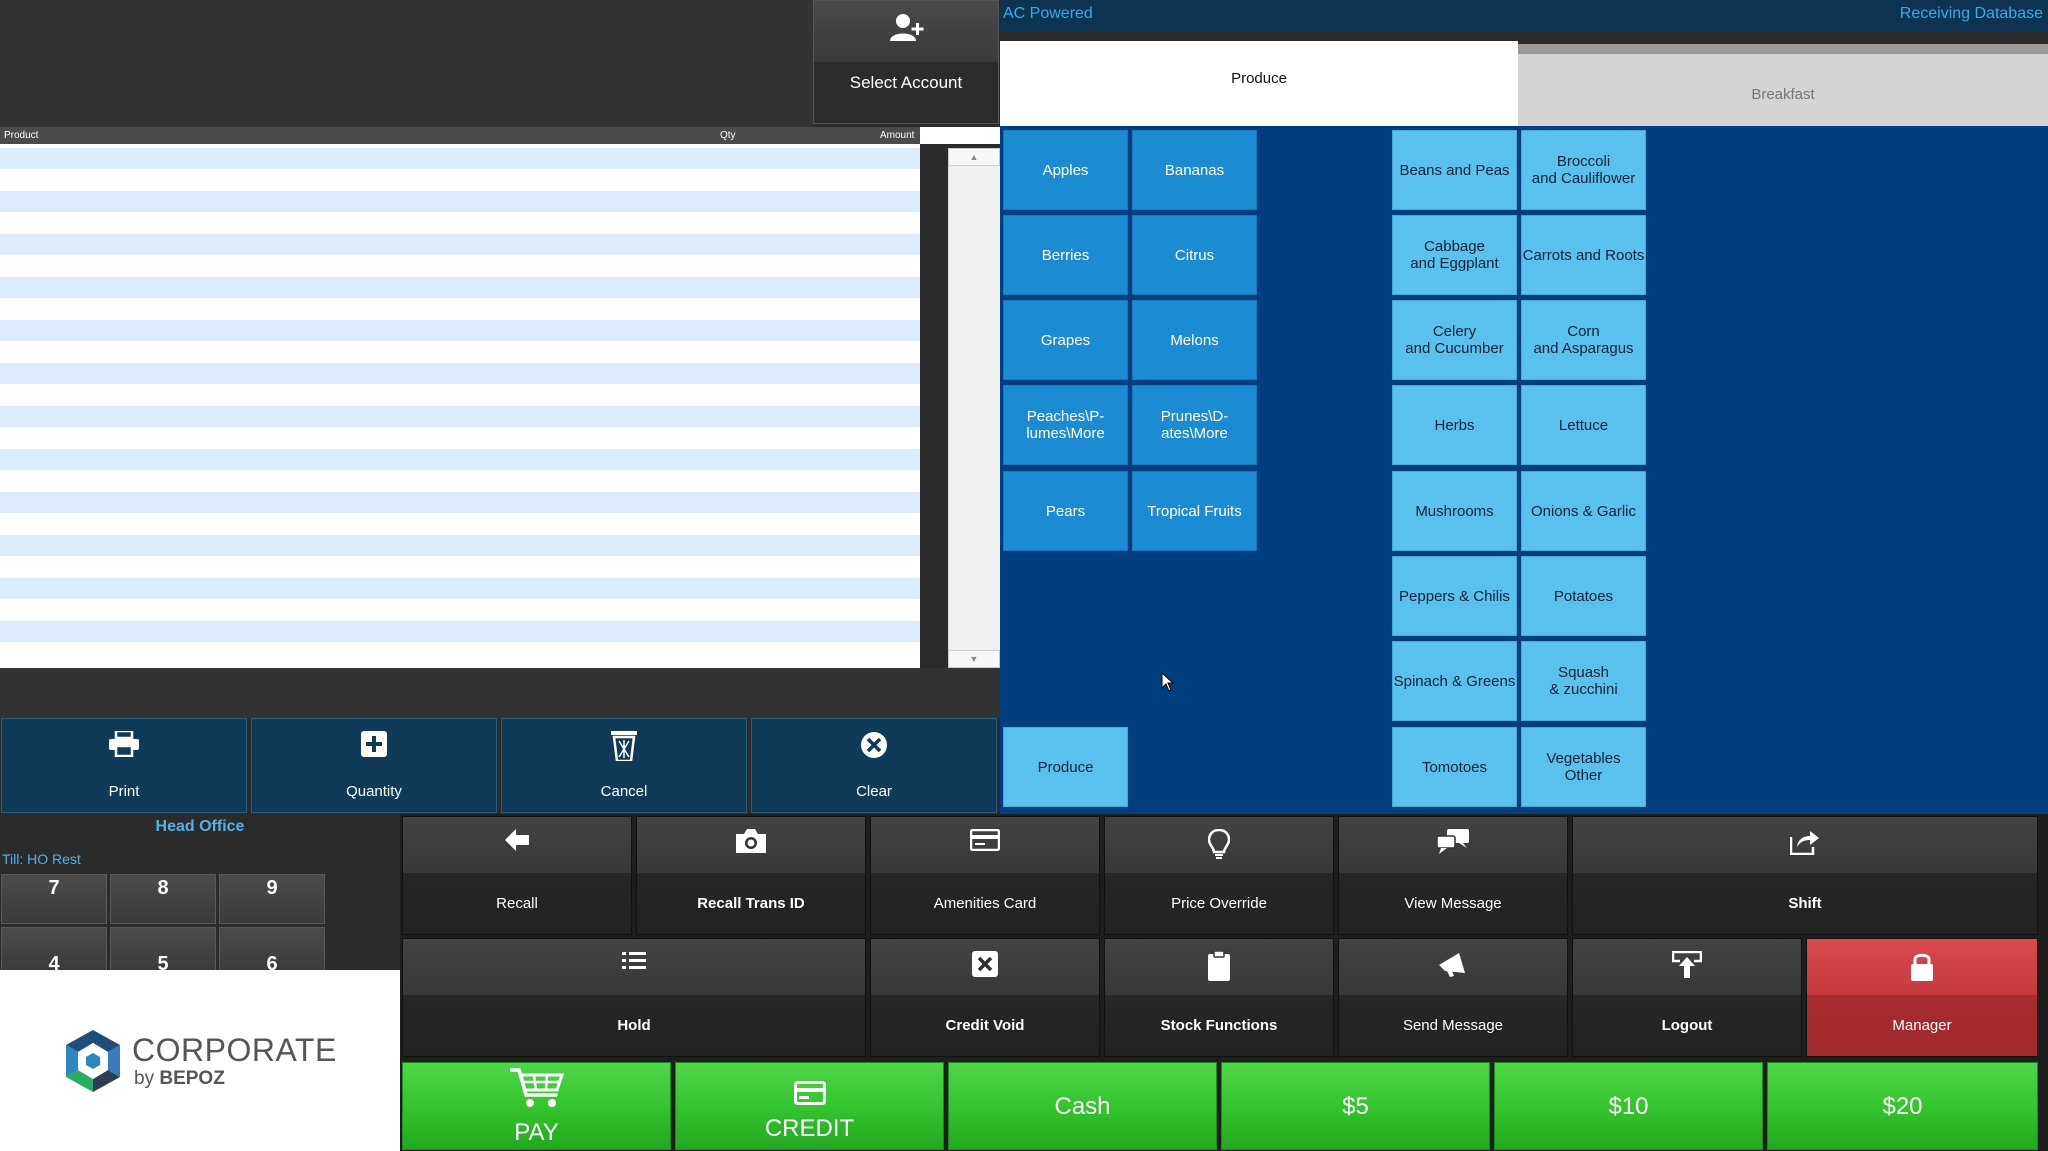 The image size is (2048, 1151). Describe the element at coordinates (1583, 511) in the screenshot. I see `product-onions-and-garlic: Onions & Garlic` at that location.